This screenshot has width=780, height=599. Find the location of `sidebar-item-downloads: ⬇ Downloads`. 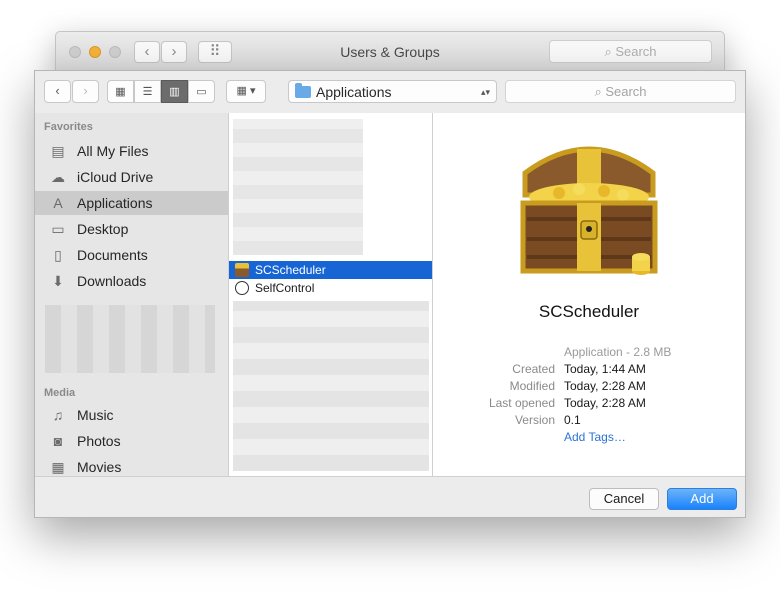

sidebar-item-downloads: ⬇ Downloads is located at coordinates (131, 281).